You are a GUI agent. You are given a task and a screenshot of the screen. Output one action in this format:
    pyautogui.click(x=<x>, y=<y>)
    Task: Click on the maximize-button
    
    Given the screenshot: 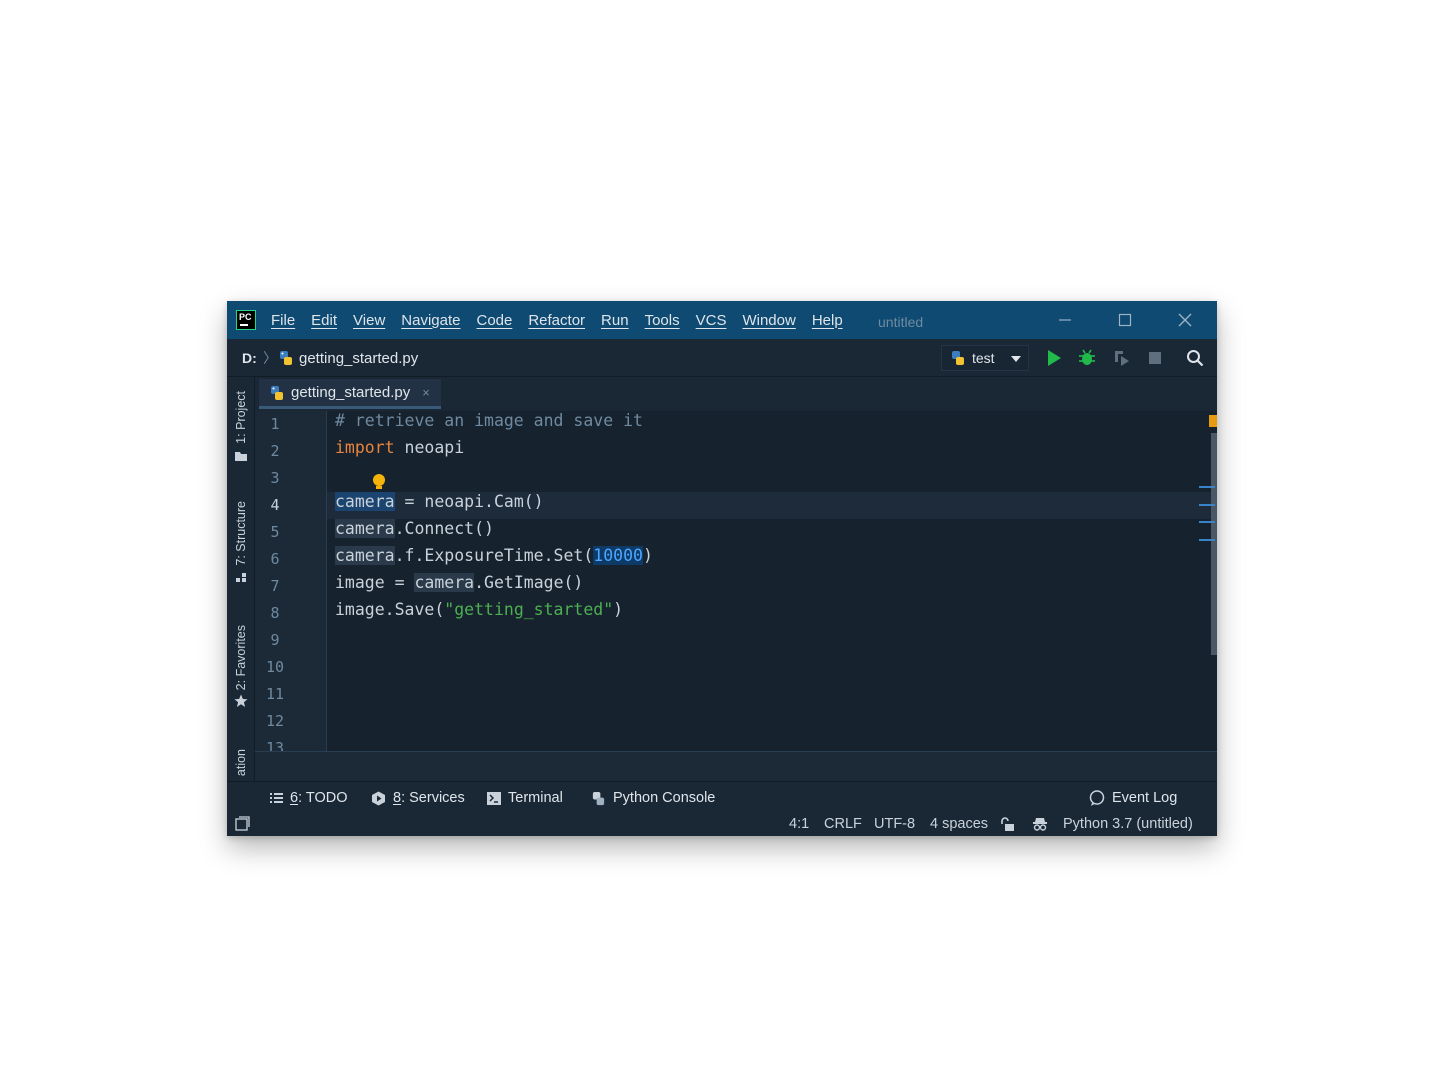 What is the action you would take?
    pyautogui.click(x=1125, y=320)
    